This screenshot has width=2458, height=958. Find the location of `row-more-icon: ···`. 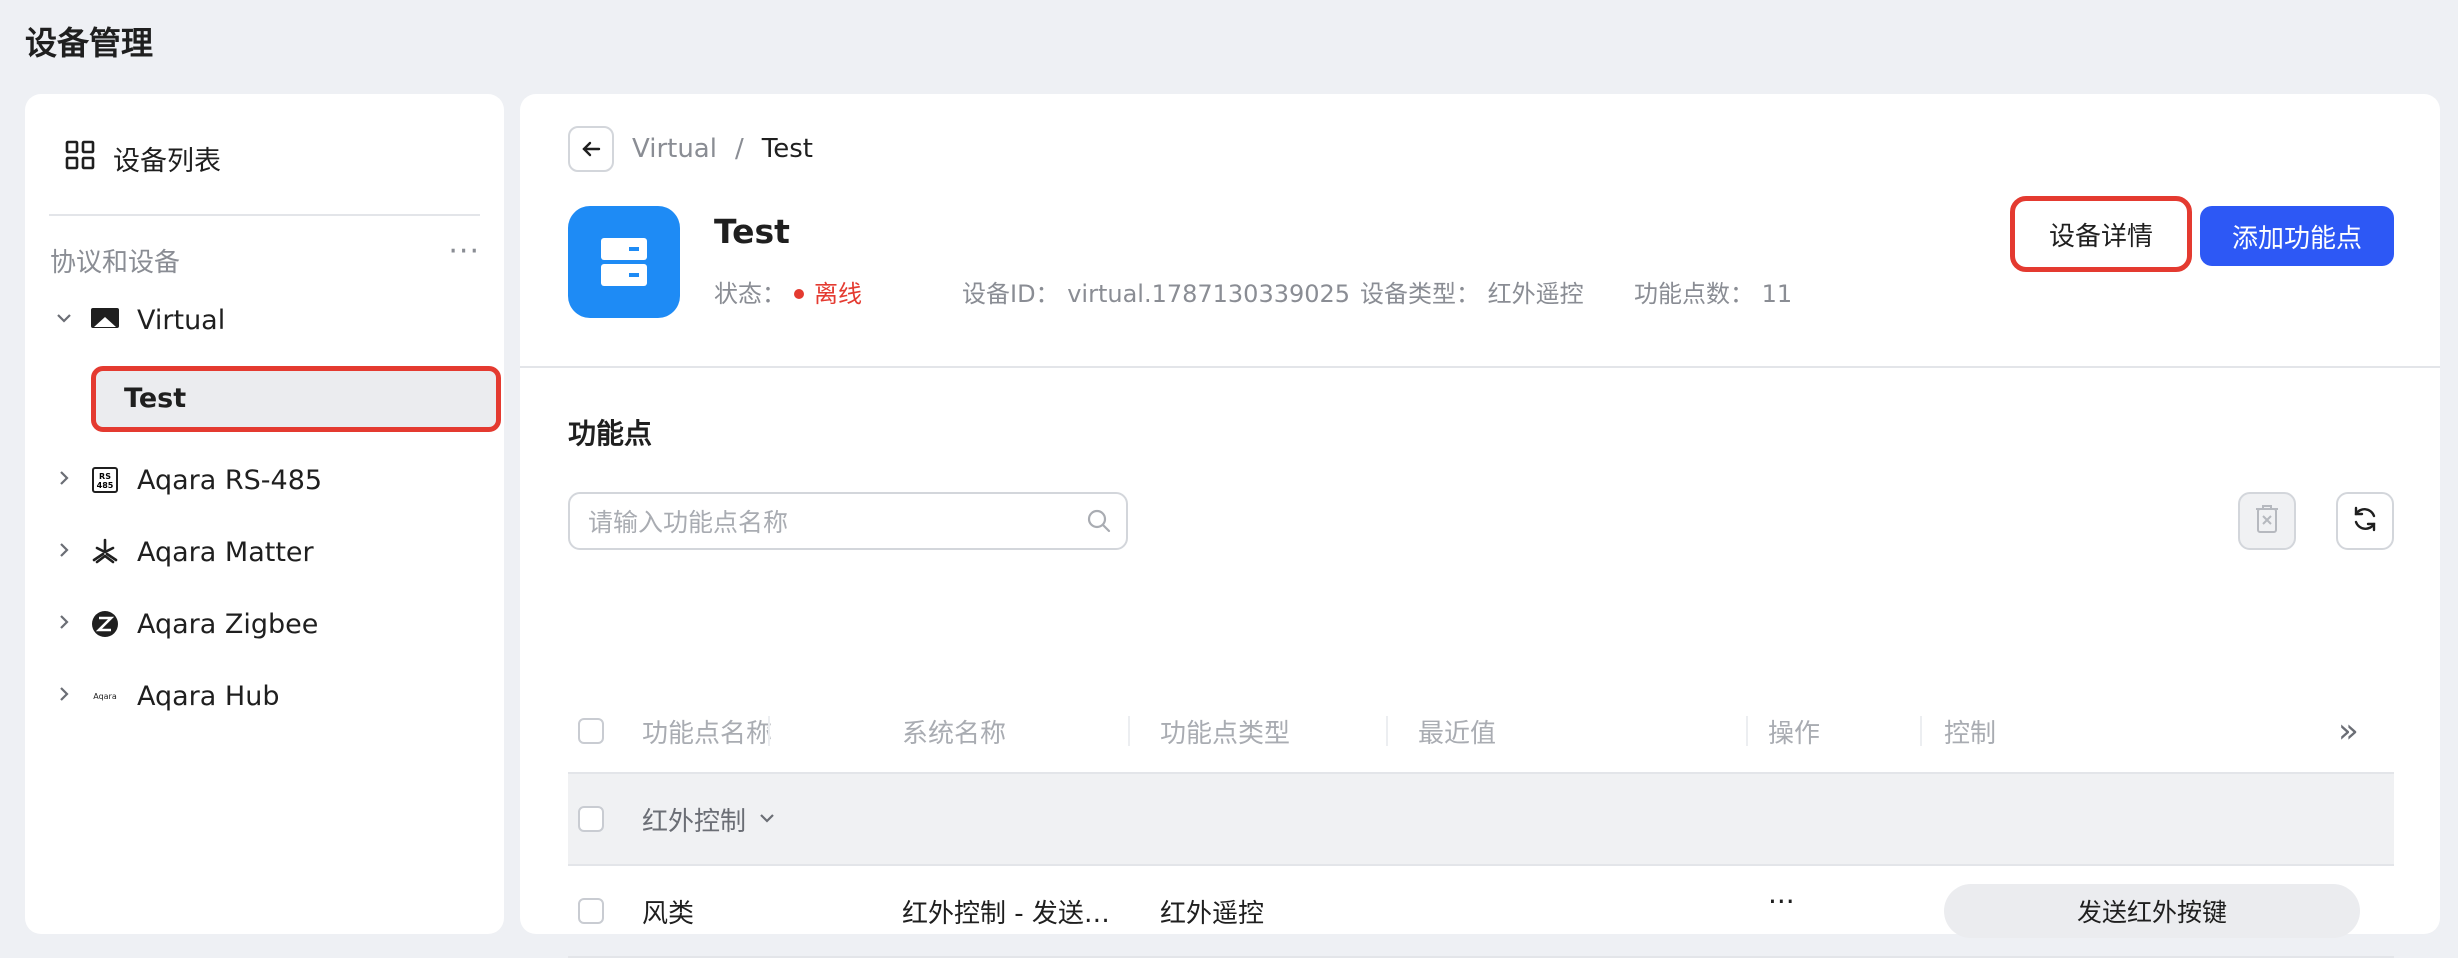

row-more-icon: ··· is located at coordinates (1781, 901).